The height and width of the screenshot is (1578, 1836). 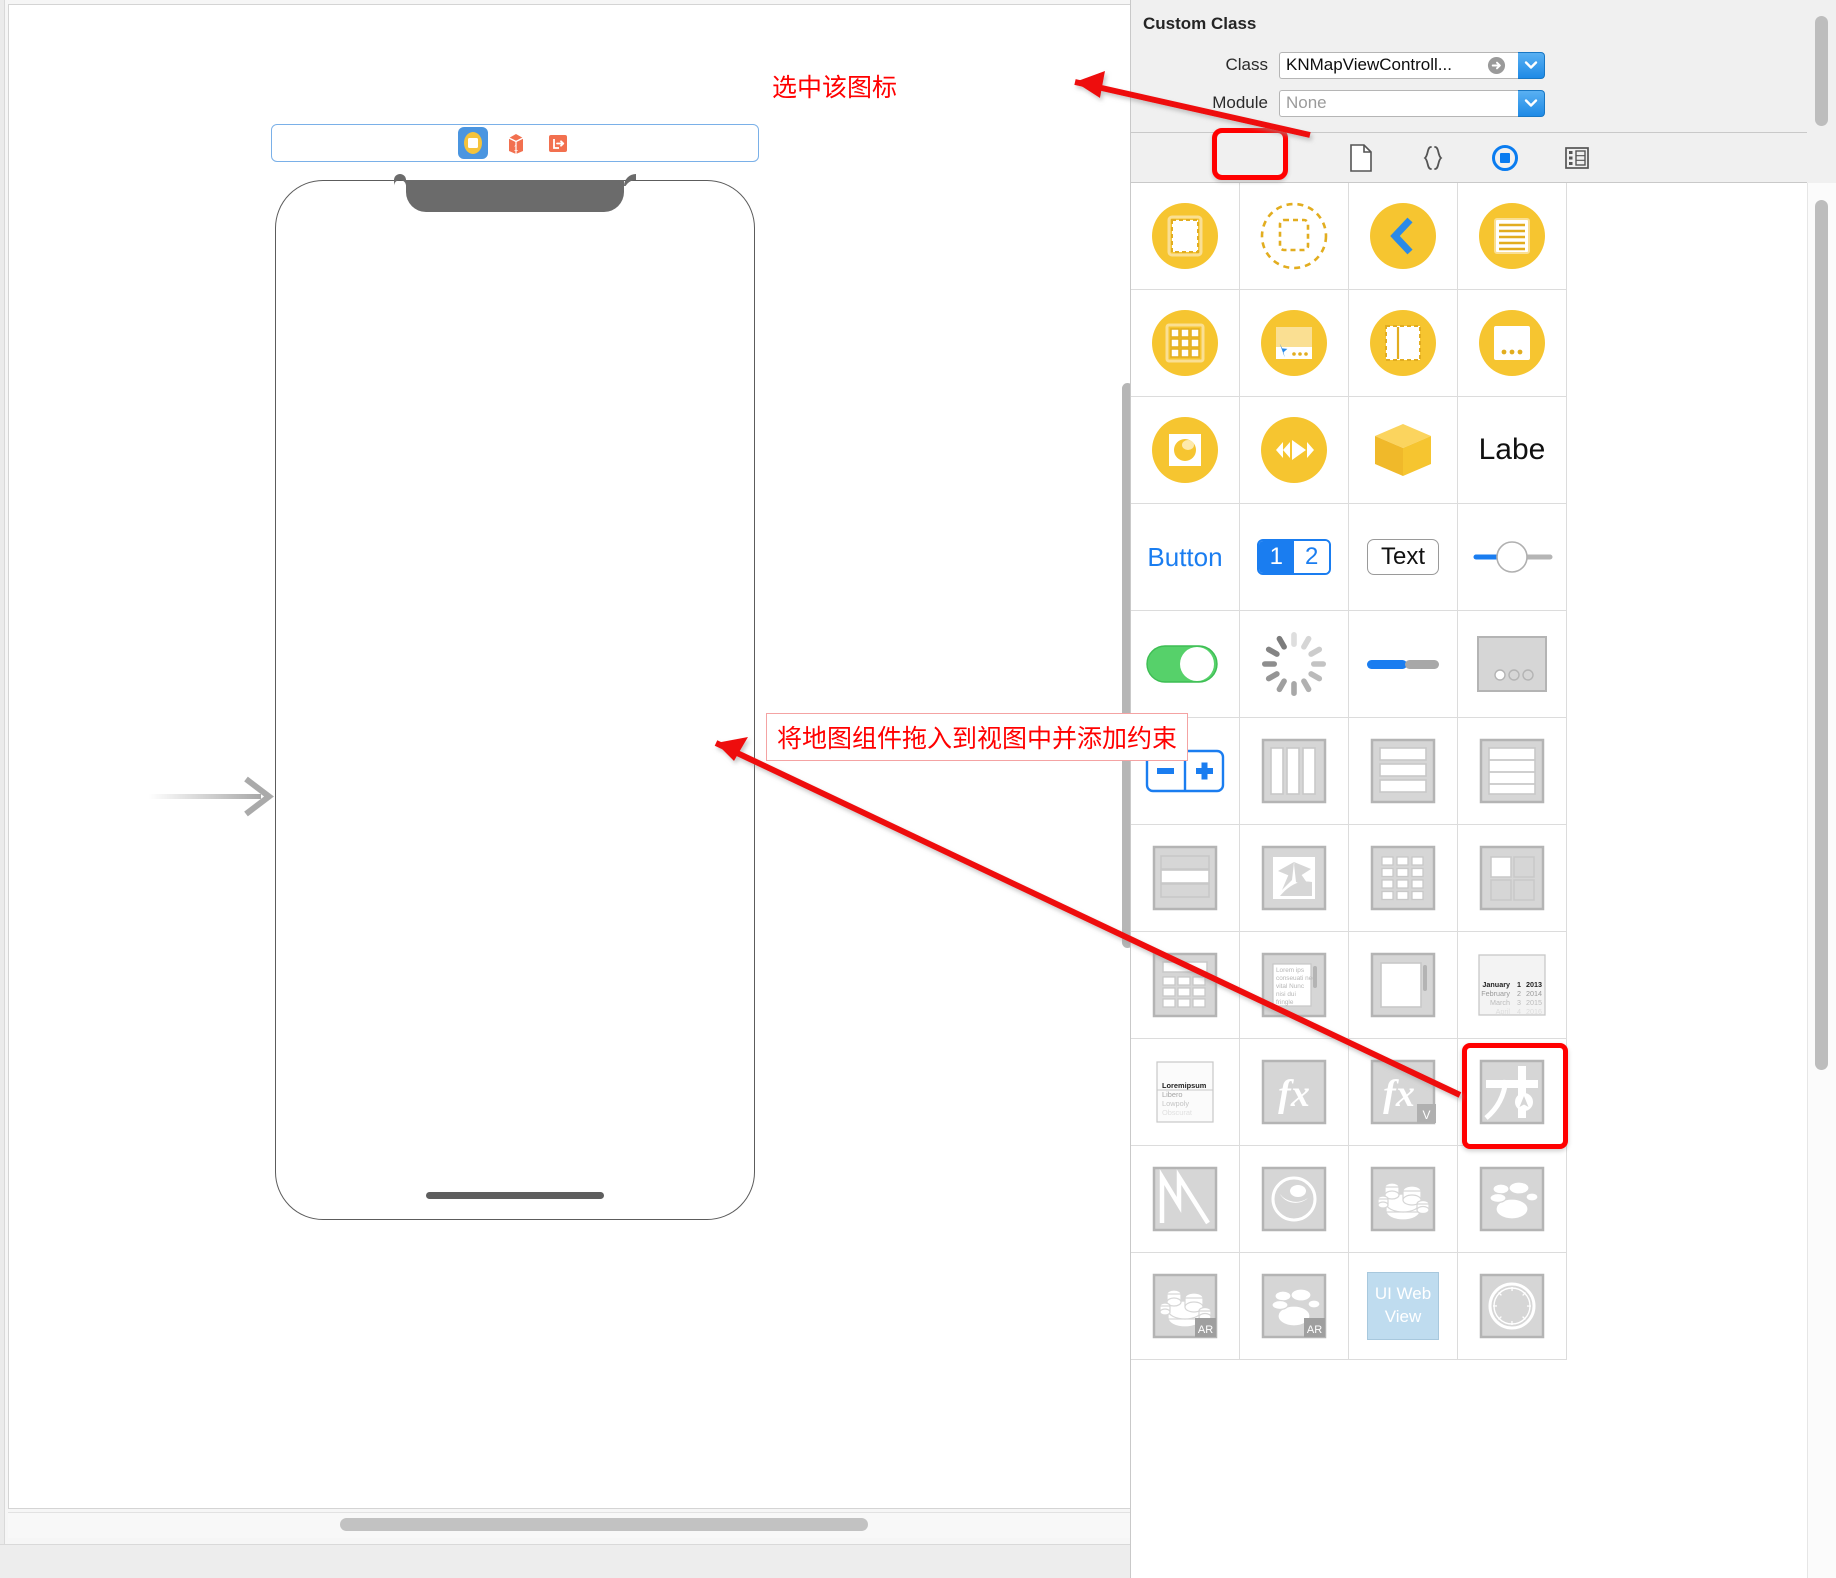 What do you see at coordinates (1294, 1306) in the screenshot?
I see `library-item-arsk-view: AR` at bounding box center [1294, 1306].